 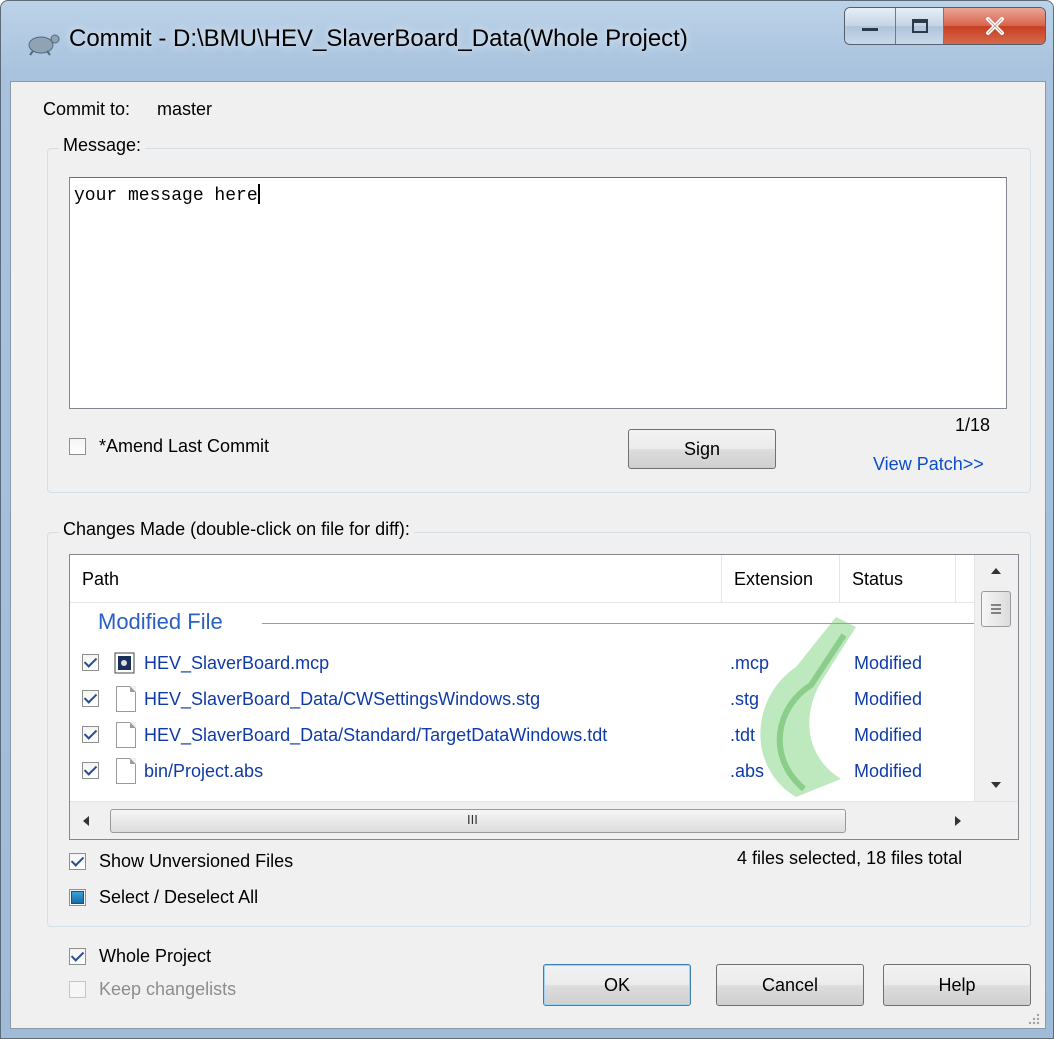 What do you see at coordinates (44, 45) in the screenshot?
I see `tortoise-app-icon` at bounding box center [44, 45].